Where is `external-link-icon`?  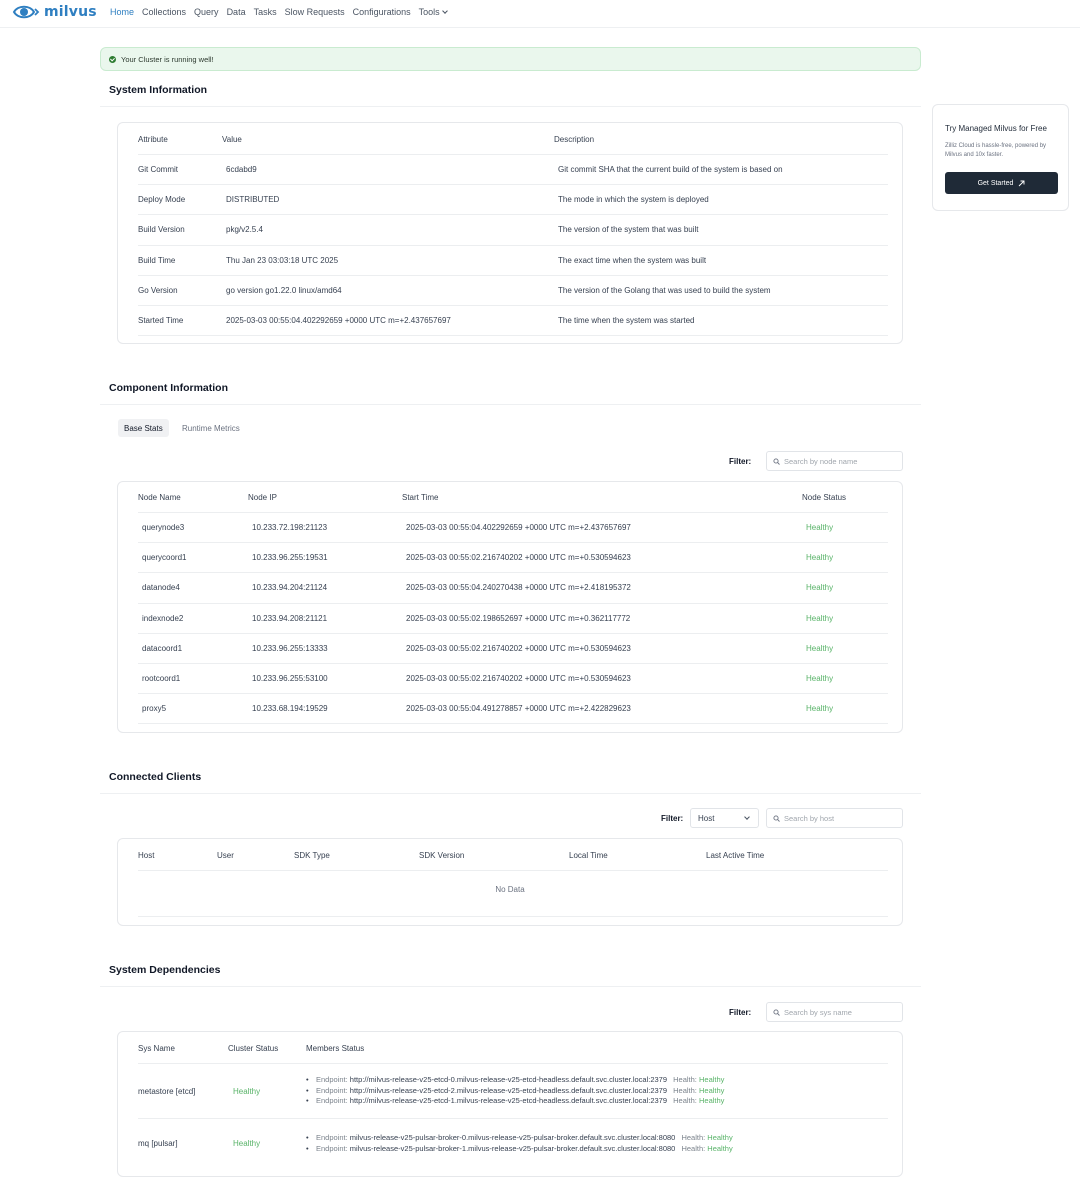 external-link-icon is located at coordinates (1022, 183).